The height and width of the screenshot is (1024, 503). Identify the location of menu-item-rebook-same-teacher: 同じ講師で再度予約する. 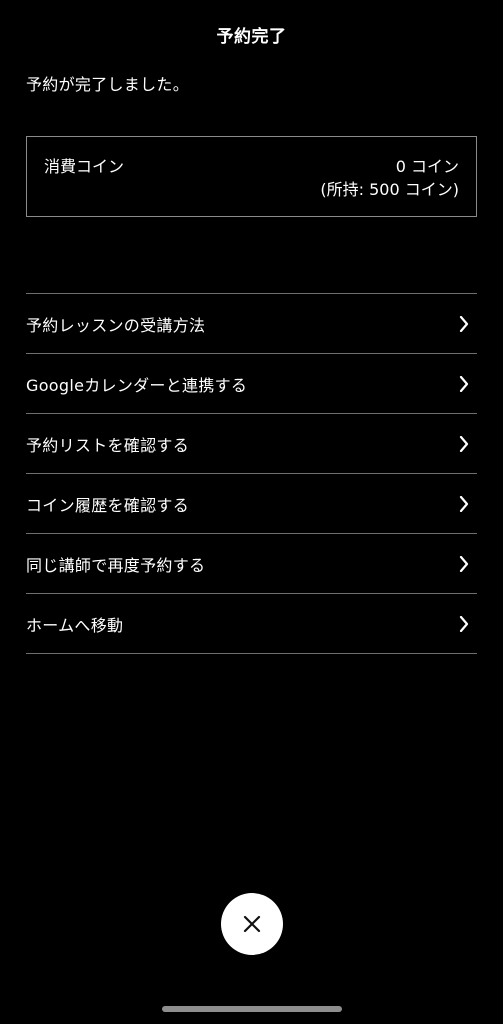
(251, 564).